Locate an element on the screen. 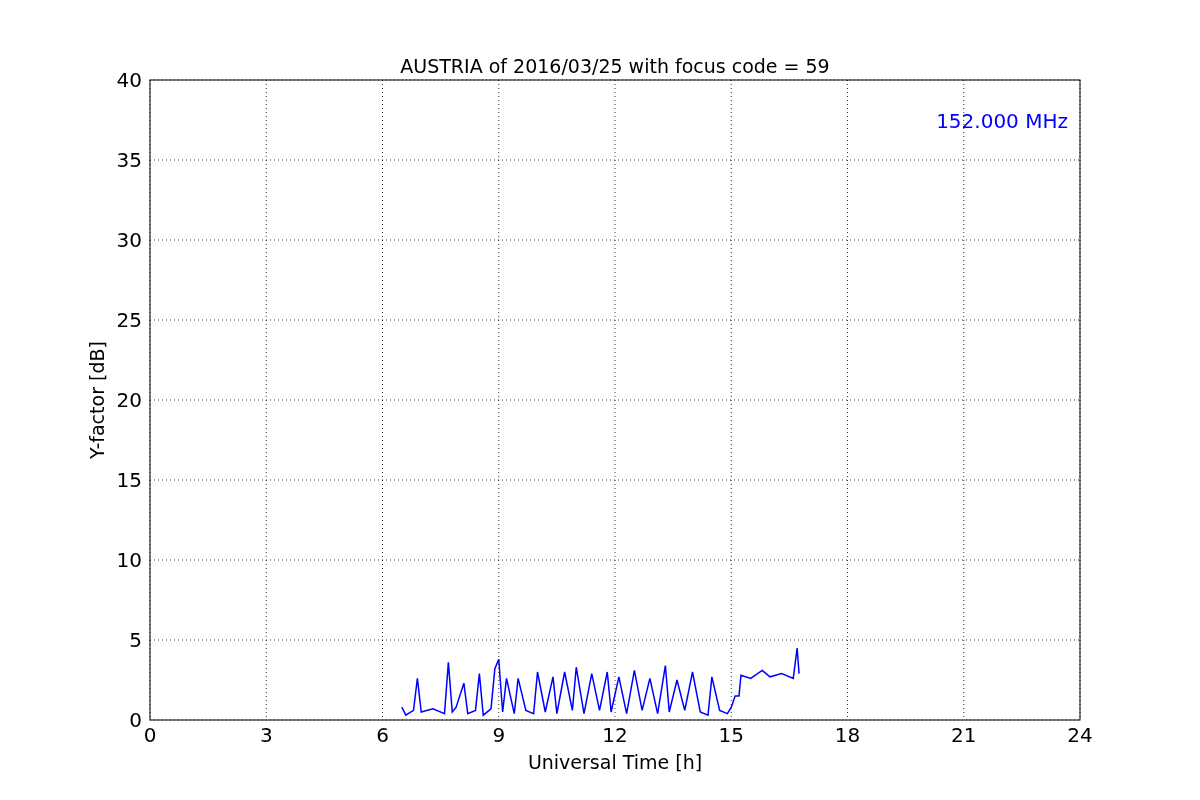 This screenshot has height=800, width=1200. x-tick-label: 18 is located at coordinates (847, 735).